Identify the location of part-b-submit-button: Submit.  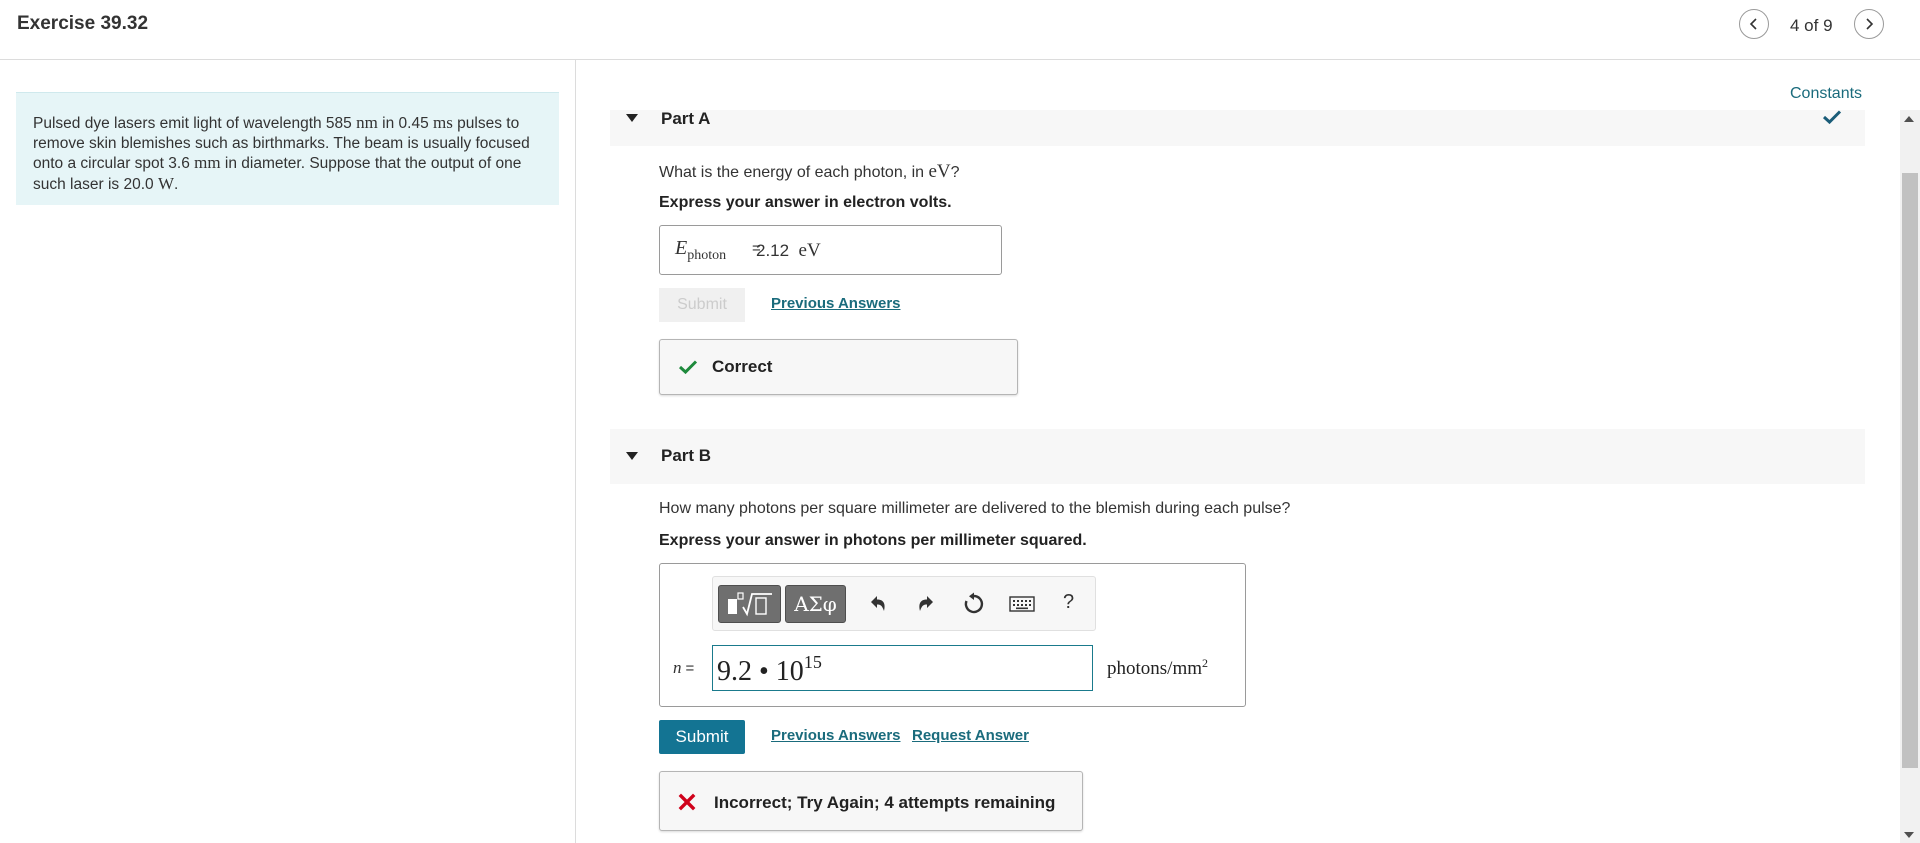
(702, 737).